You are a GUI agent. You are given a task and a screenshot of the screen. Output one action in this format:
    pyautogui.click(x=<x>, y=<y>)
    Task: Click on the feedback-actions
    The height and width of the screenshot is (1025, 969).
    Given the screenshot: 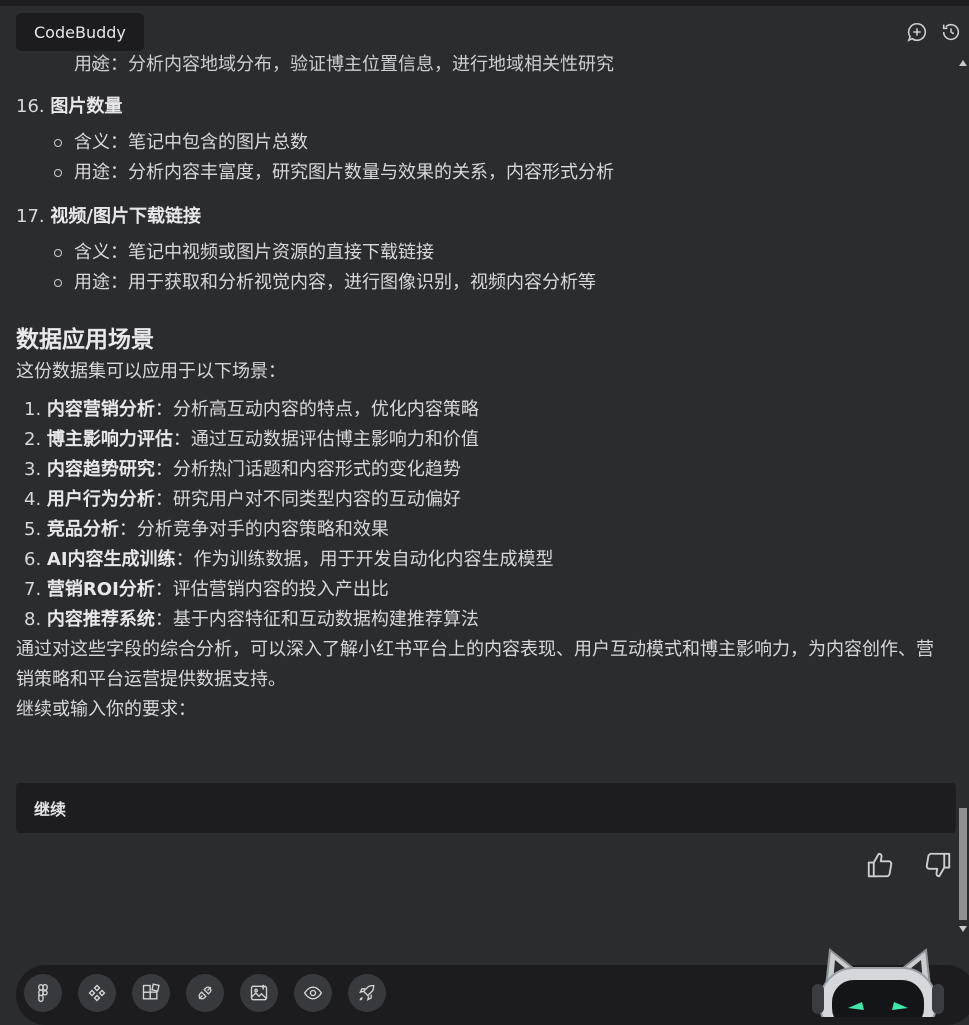 What is the action you would take?
    pyautogui.click(x=909, y=865)
    